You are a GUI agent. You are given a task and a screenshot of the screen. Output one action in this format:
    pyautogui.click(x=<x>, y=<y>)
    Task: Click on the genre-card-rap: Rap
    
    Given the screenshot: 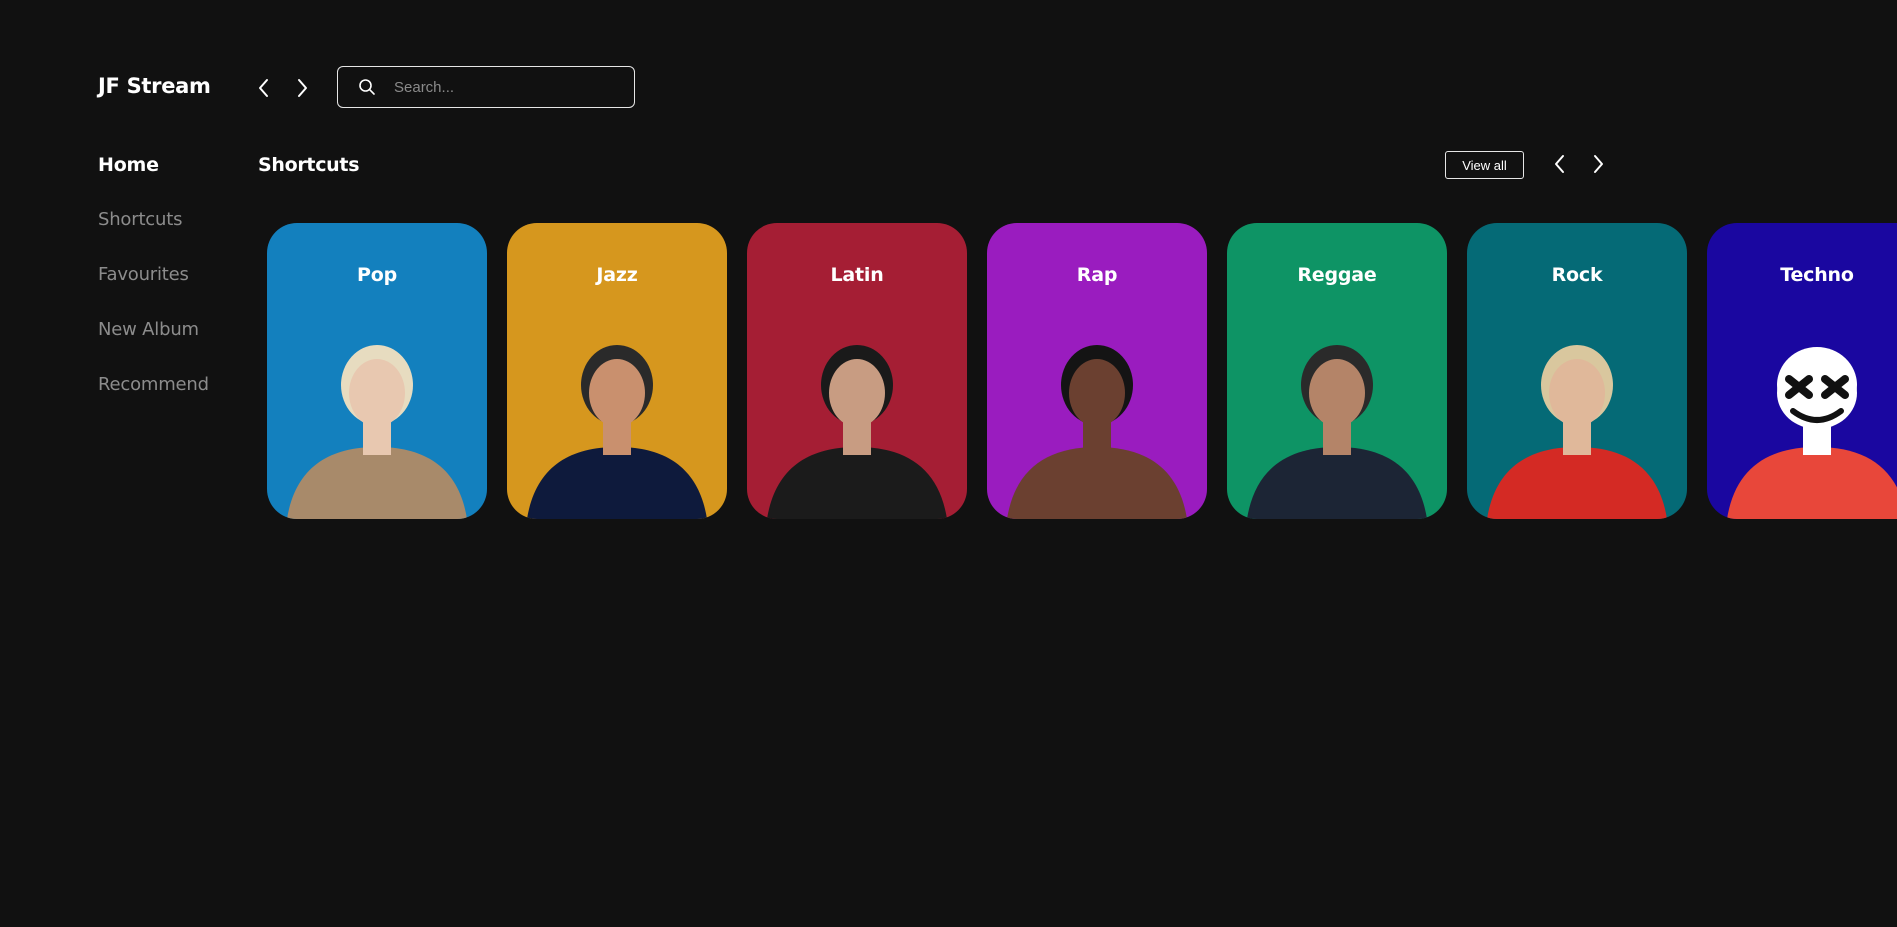 What is the action you would take?
    pyautogui.click(x=1097, y=371)
    